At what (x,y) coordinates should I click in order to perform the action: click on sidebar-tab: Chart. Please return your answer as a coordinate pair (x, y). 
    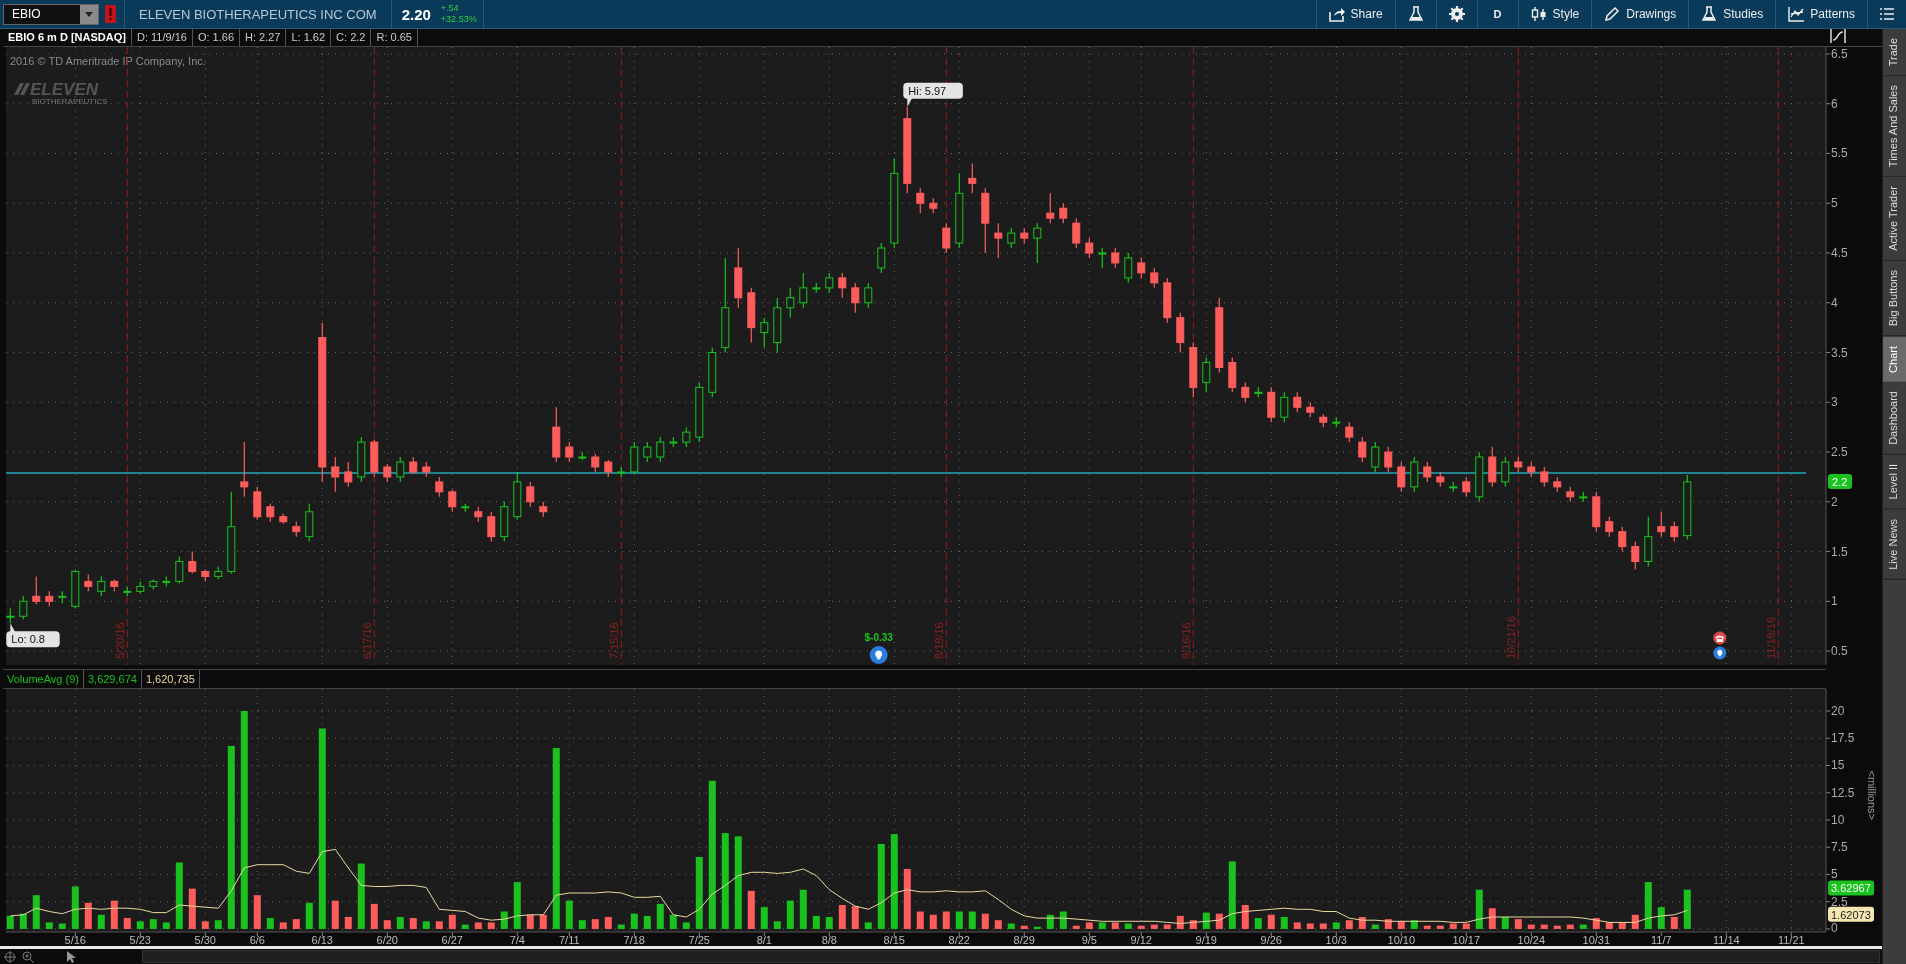
    Looking at the image, I should click on (1894, 359).